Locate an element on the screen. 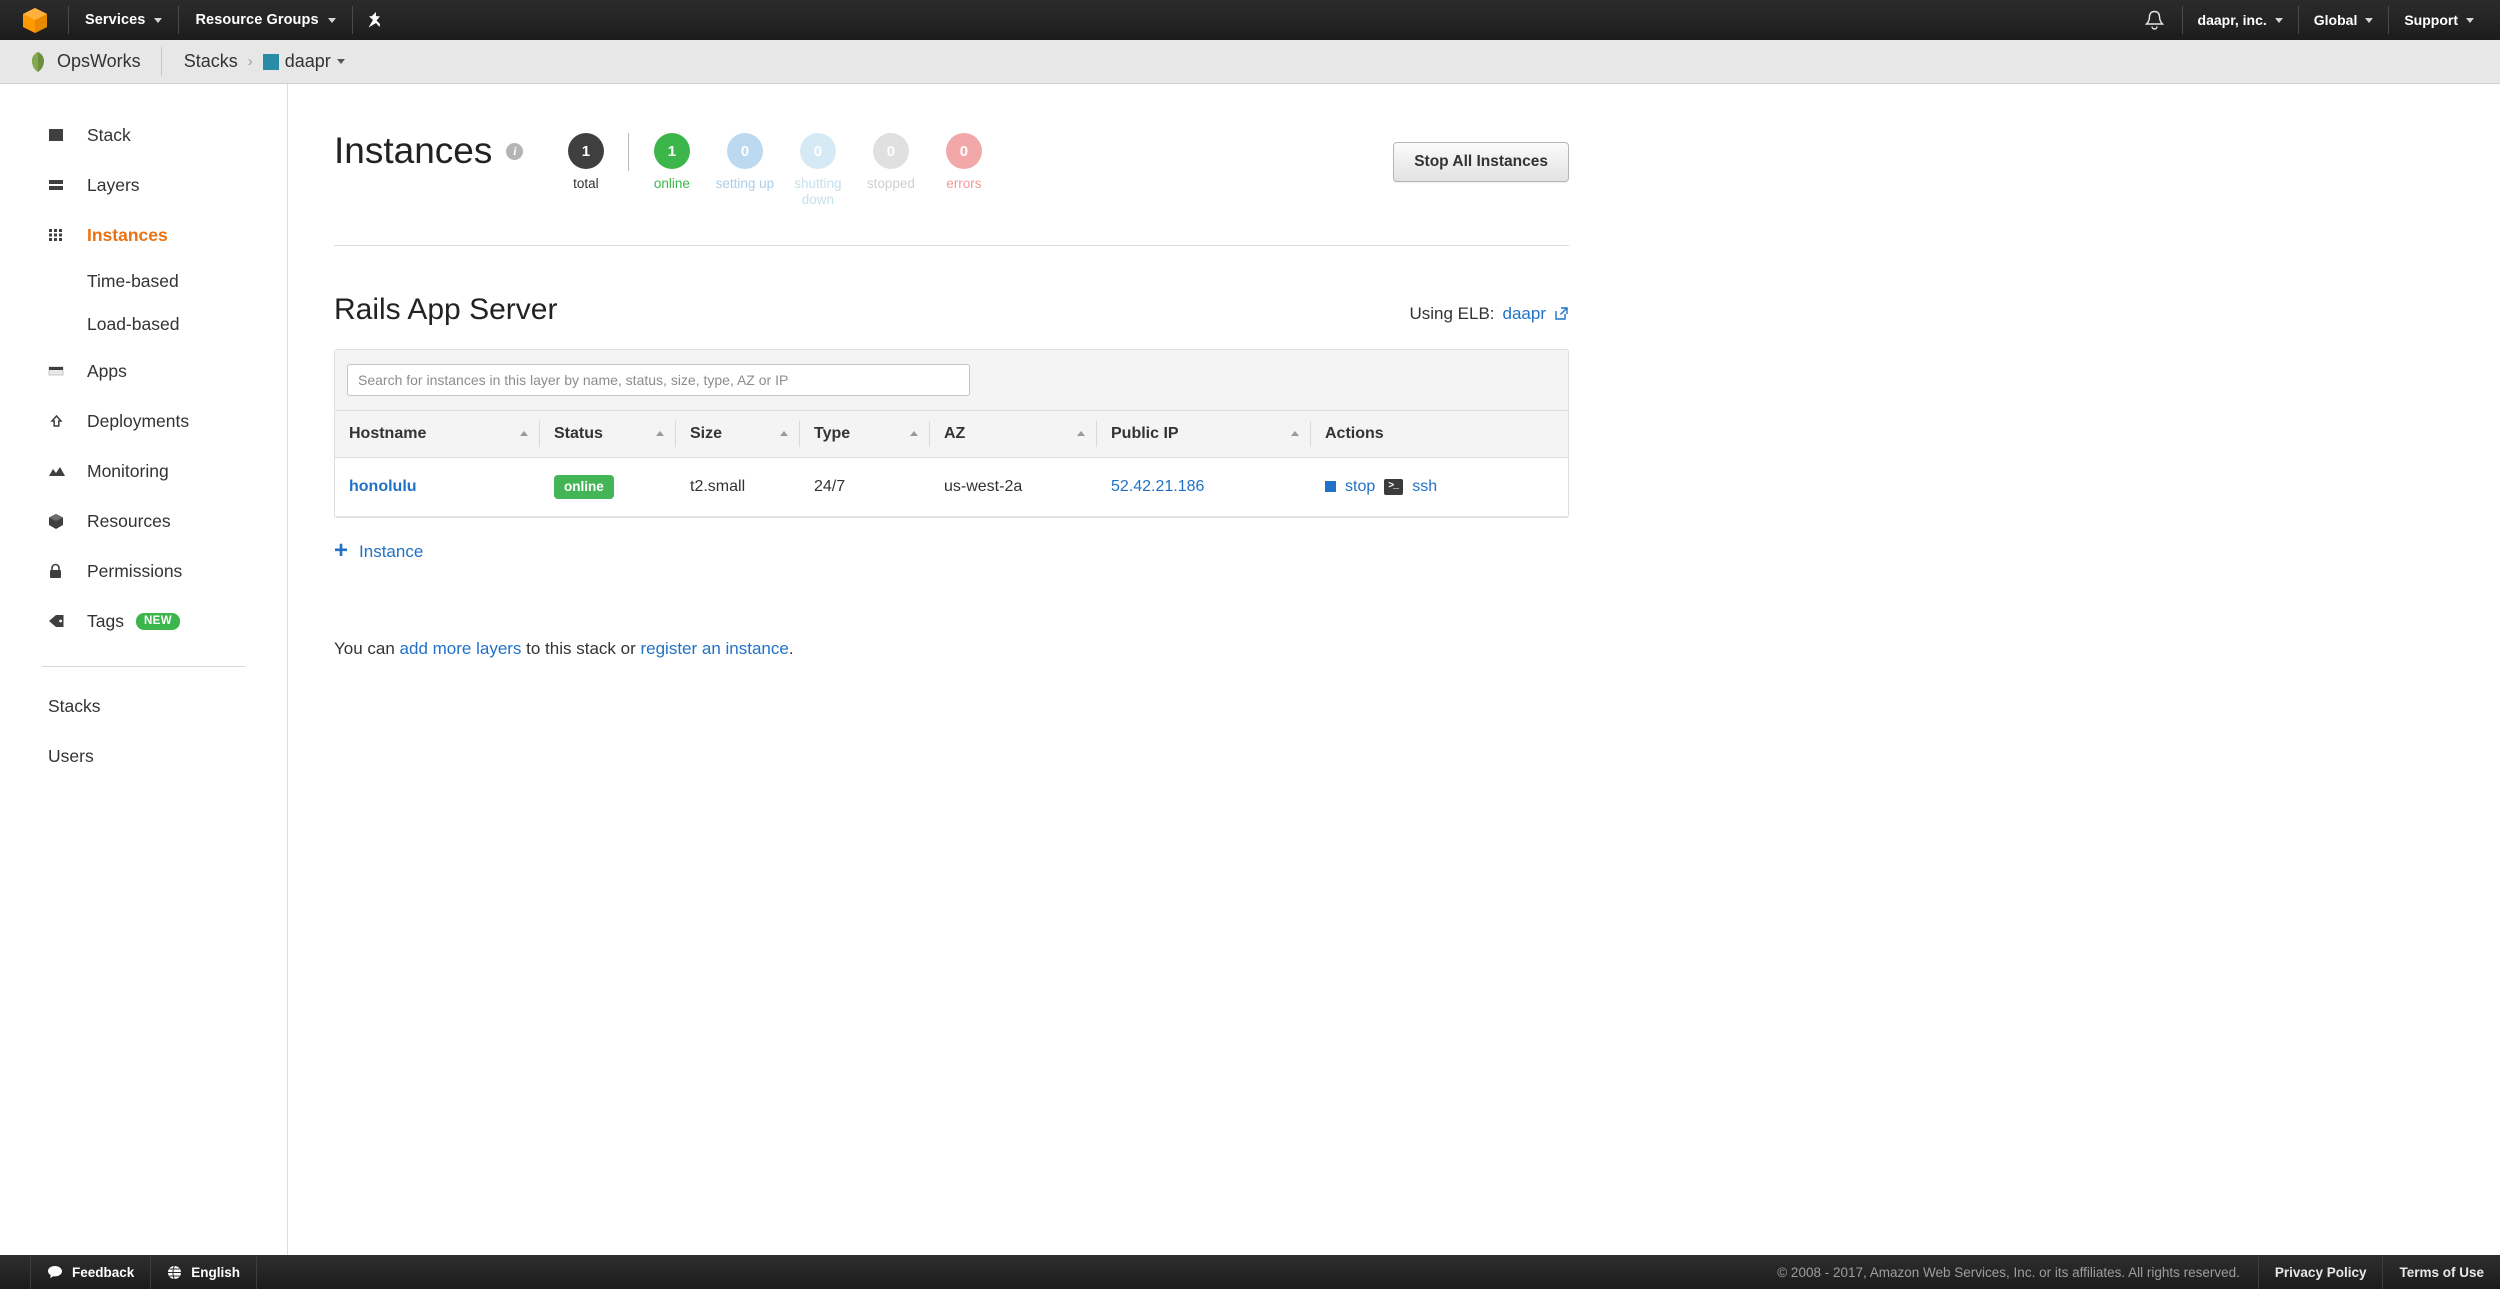 This screenshot has height=1289, width=2500. counter-label: errors is located at coordinates (964, 183).